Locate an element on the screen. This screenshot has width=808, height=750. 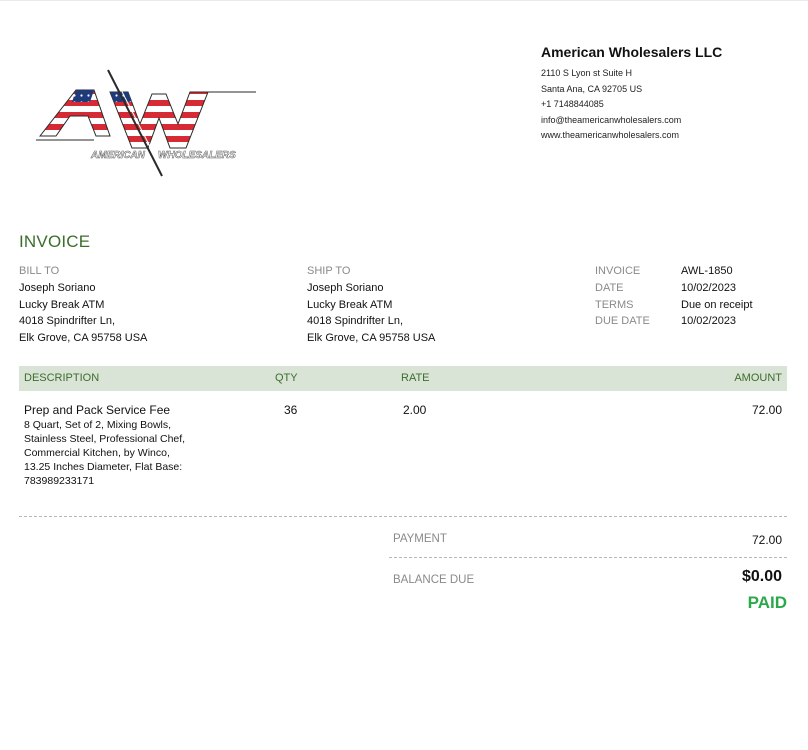
bill-to-label: BILL TO is located at coordinates (39, 271).